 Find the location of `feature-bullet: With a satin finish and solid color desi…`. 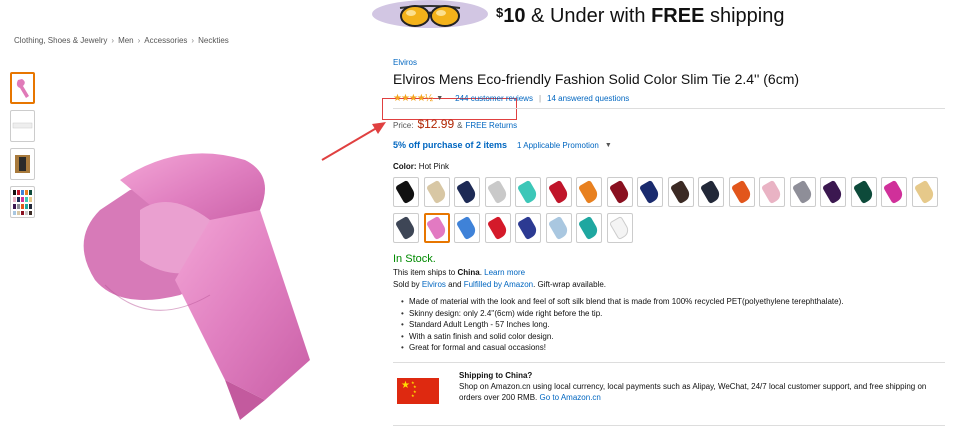

feature-bullet: With a satin finish and solid color desi… is located at coordinates (673, 336).